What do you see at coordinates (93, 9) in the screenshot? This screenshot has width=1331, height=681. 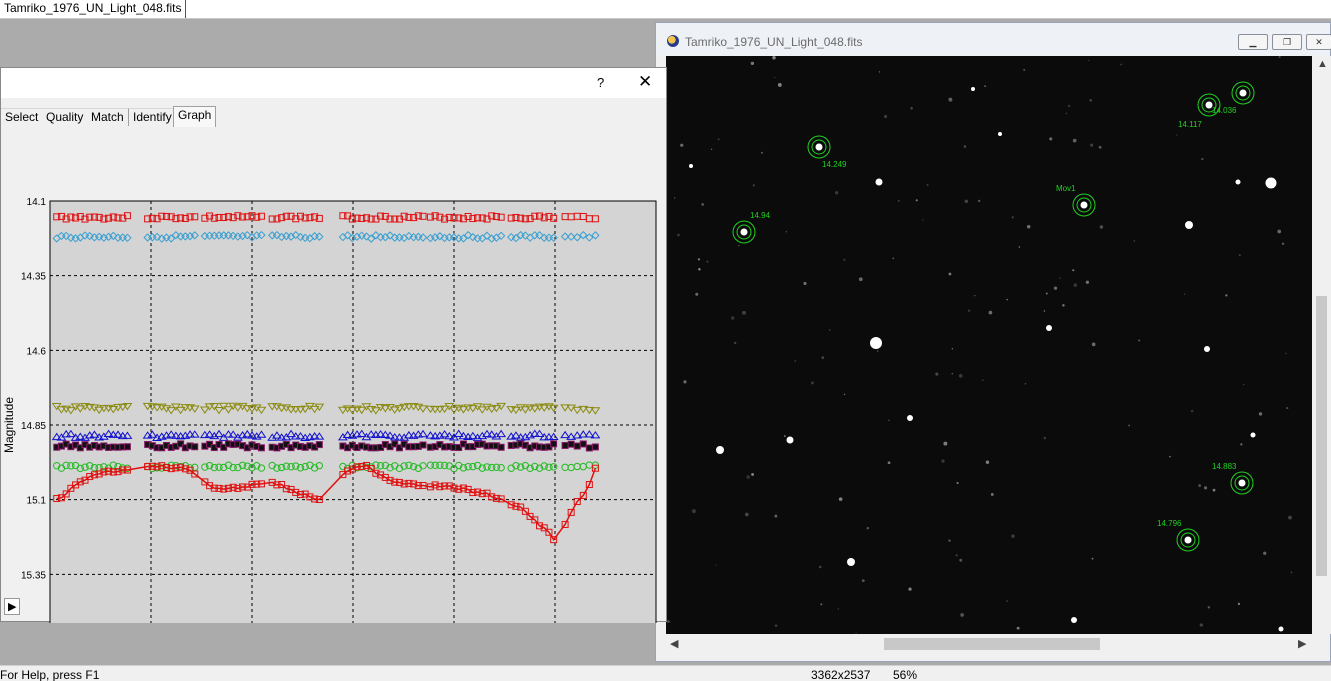 I see `document-tab: Tamriko_1976_UN_Light_048.fits` at bounding box center [93, 9].